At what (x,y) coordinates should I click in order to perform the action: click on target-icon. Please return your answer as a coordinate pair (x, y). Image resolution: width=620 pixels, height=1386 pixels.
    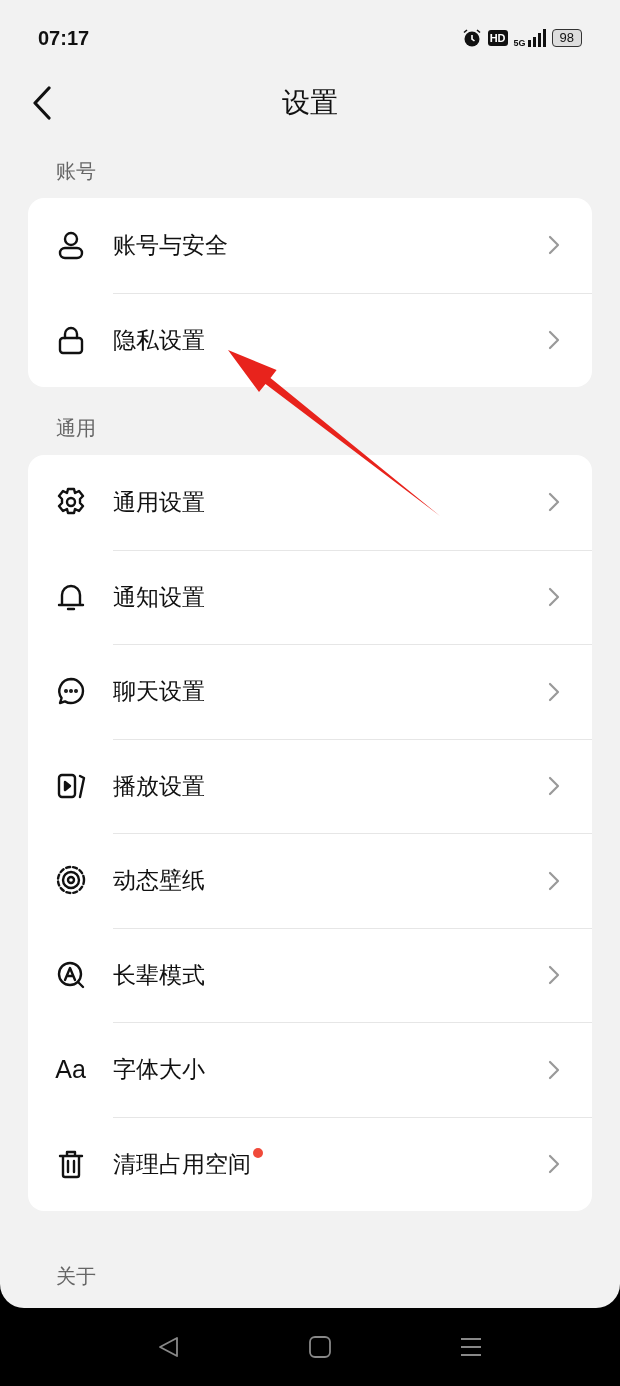
    Looking at the image, I should click on (70, 880).